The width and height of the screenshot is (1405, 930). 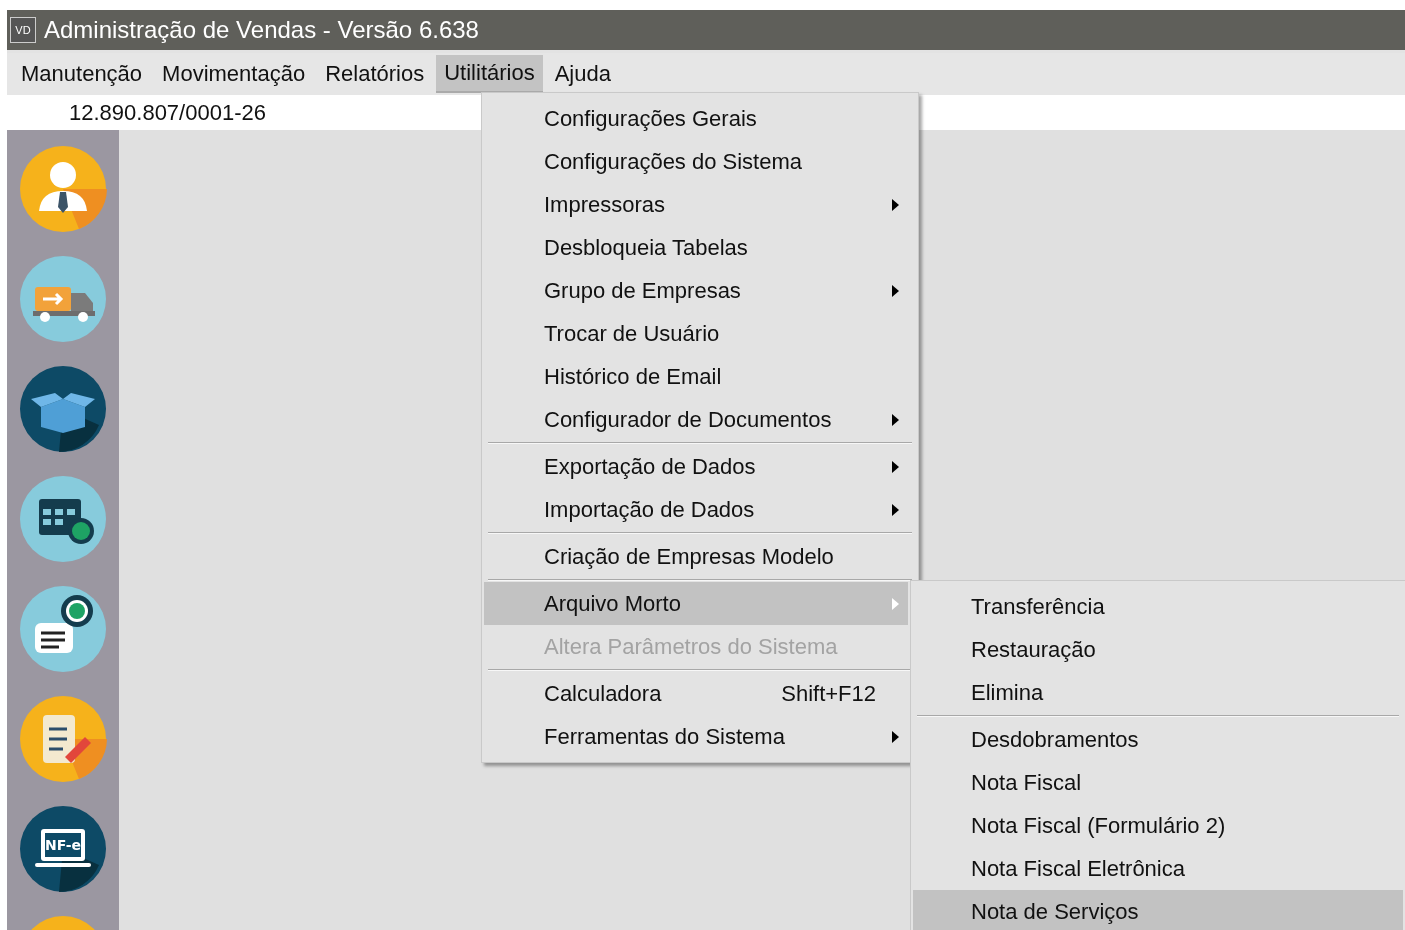 I want to click on menu-item: Importação de Dados, so click(x=696, y=509).